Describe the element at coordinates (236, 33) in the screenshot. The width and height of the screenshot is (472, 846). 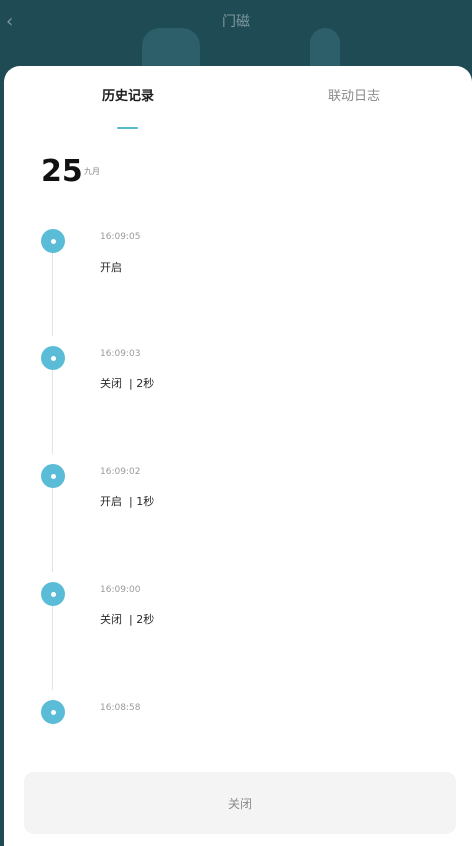
I see `app-bar: ‹ 门磁` at that location.